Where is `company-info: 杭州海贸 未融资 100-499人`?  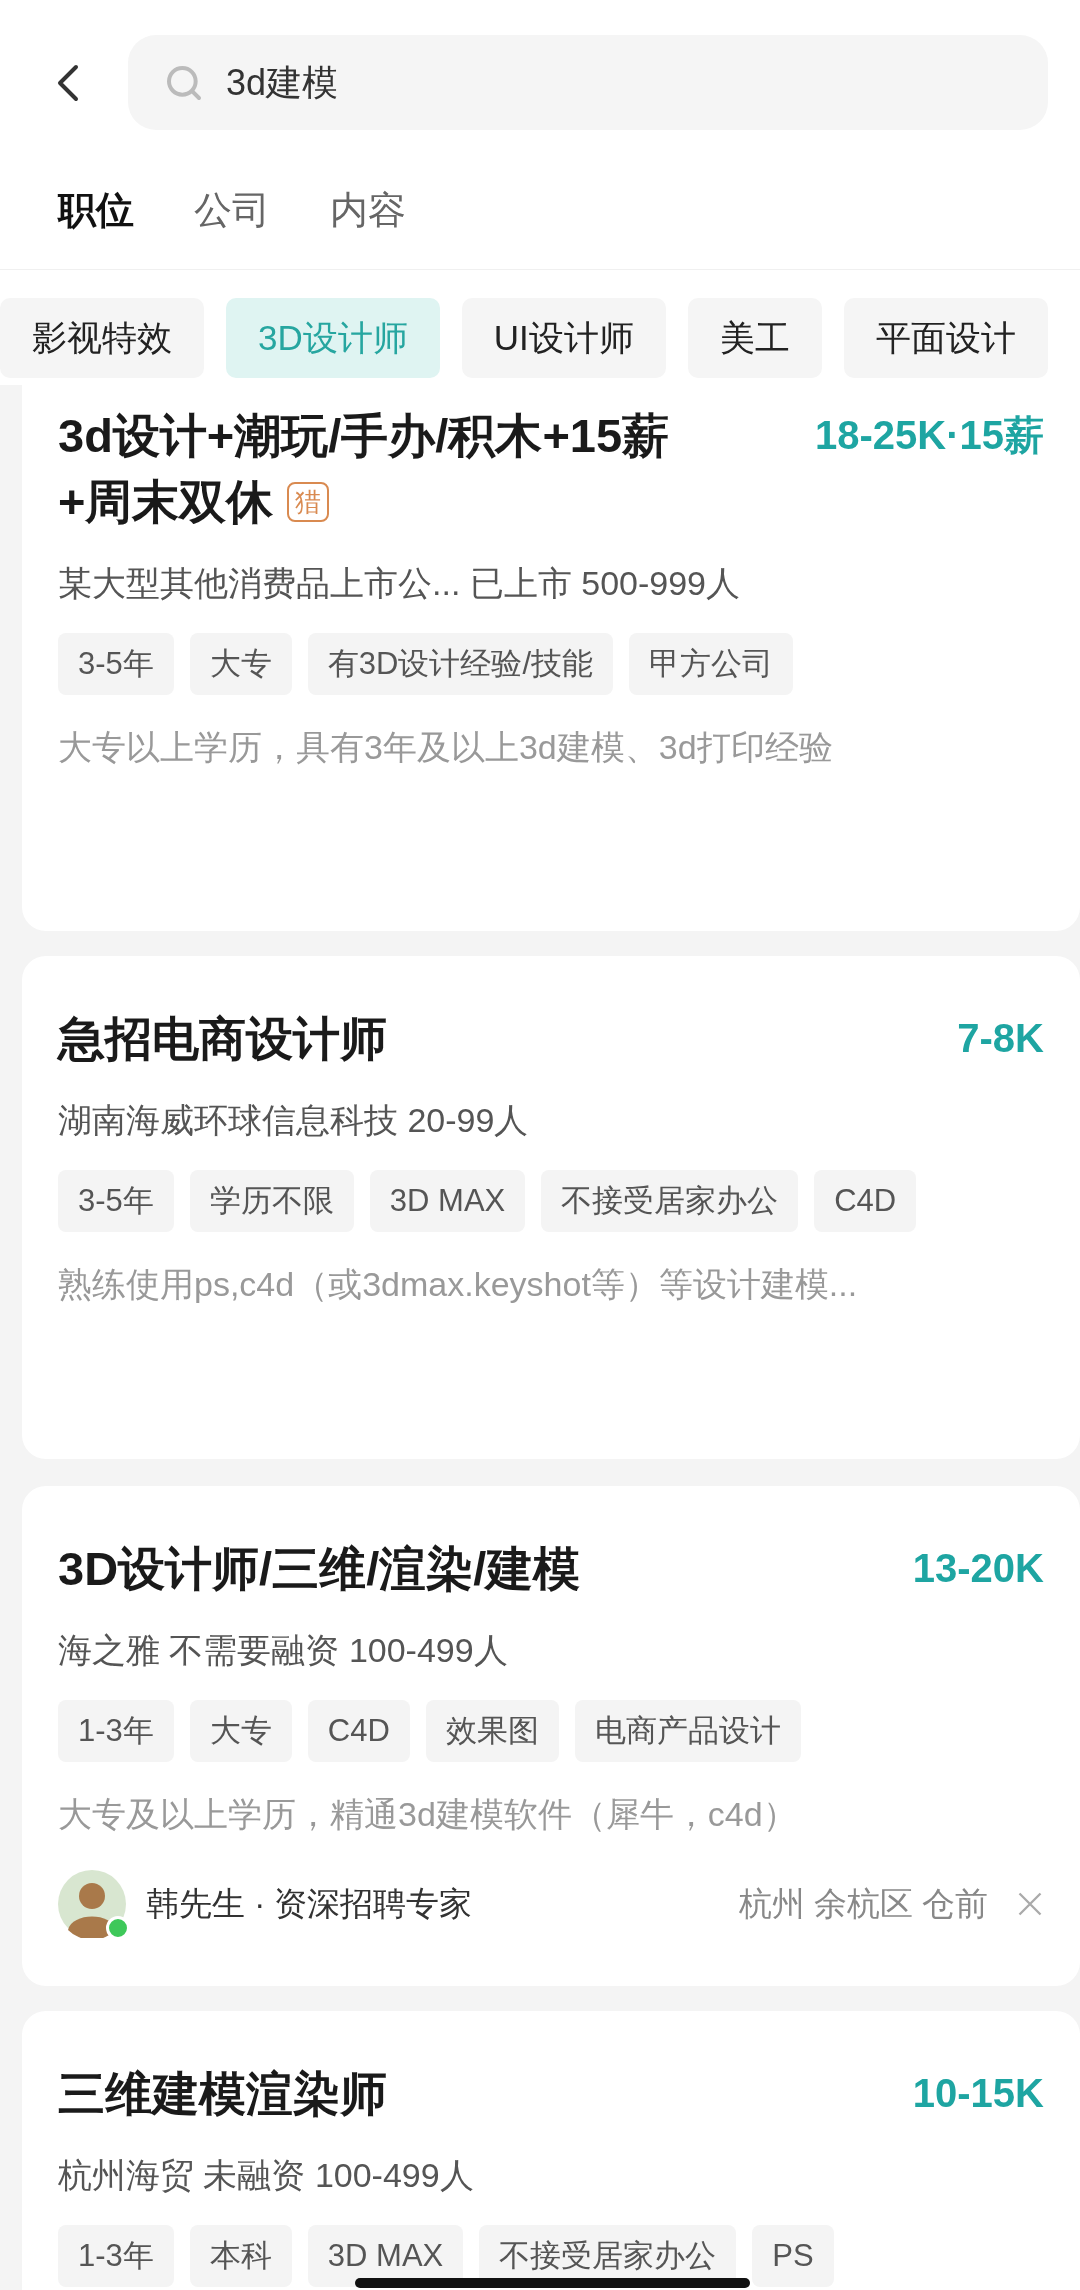 company-info: 杭州海贸 未融资 100-499人 is located at coordinates (266, 2175).